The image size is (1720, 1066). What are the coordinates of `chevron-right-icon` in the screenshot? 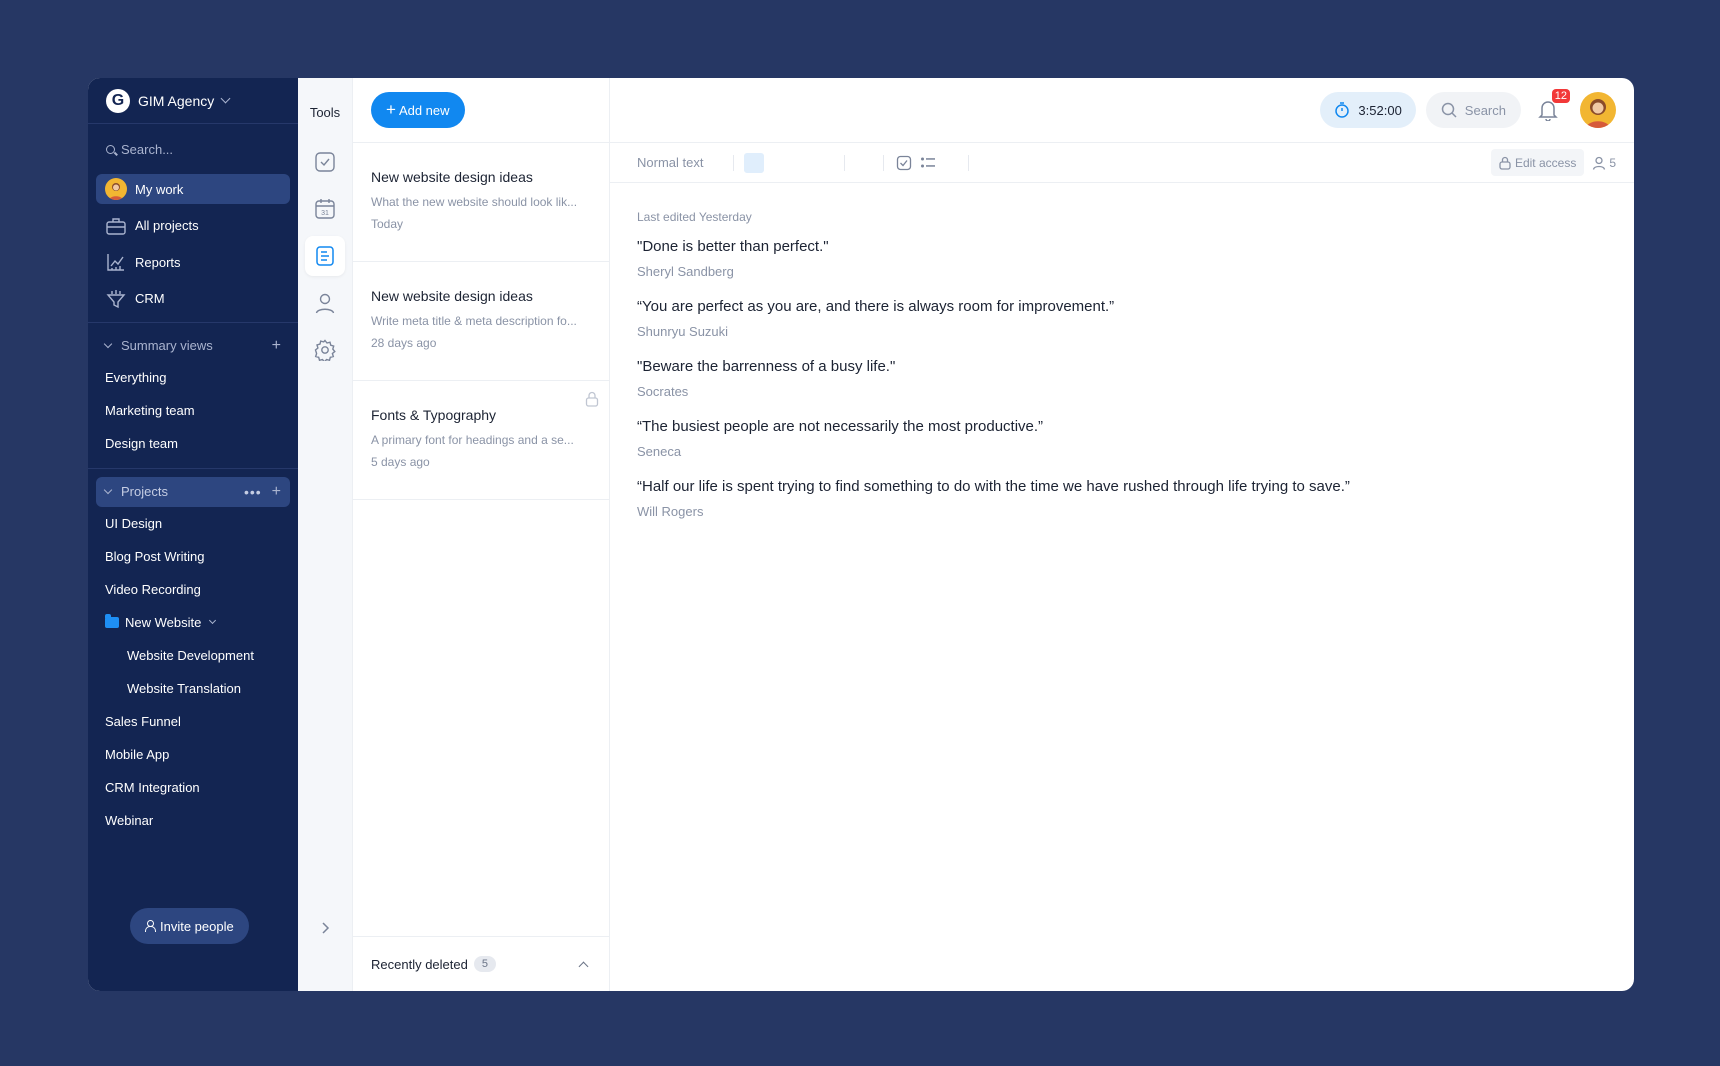 It's located at (326, 928).